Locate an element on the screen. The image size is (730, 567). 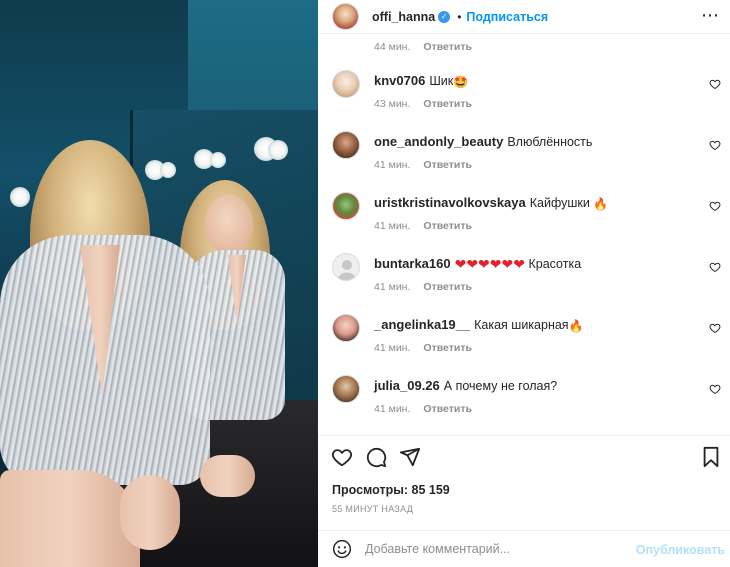
post-header: offi_hanna ✓ • Подписаться ⋯ is located at coordinates (524, 16).